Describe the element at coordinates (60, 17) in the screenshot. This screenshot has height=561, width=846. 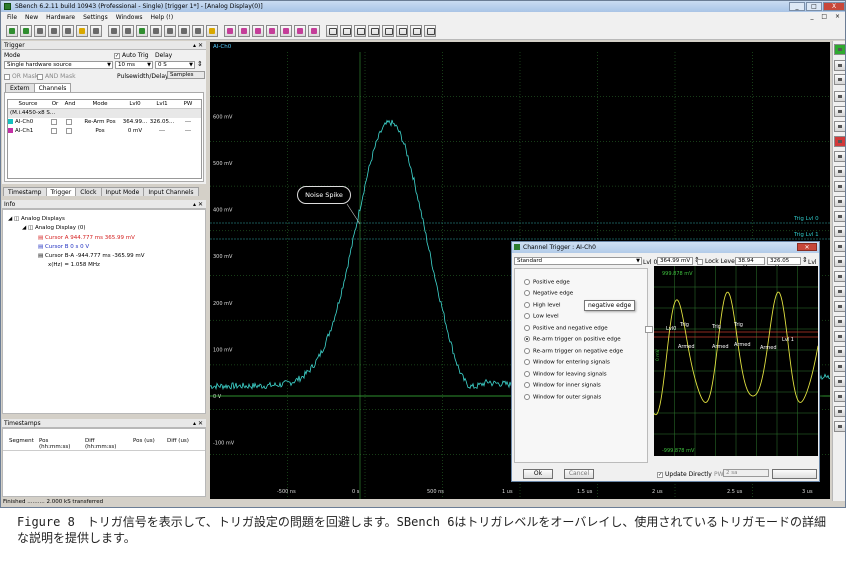
I see `menu-hardware: Hardware` at that location.